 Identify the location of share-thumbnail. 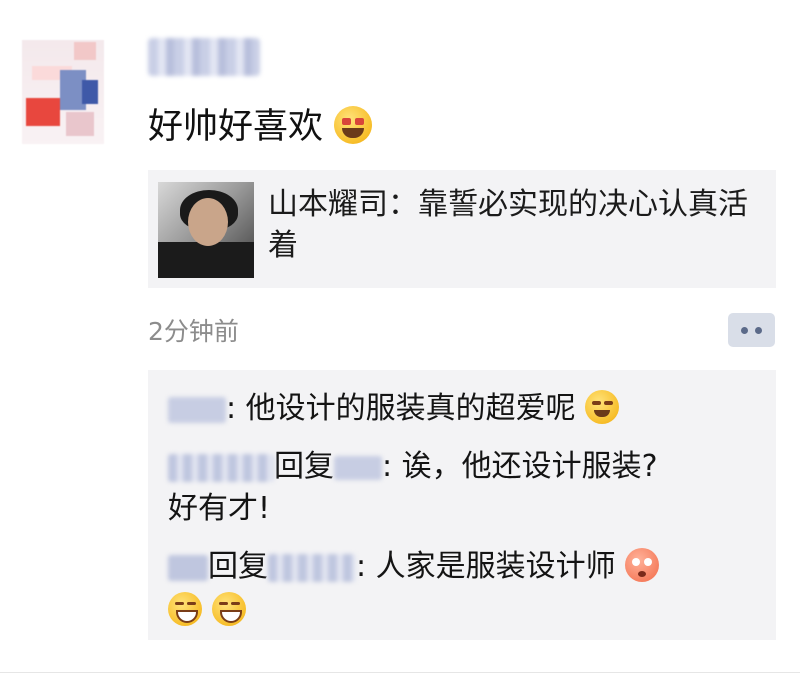
(206, 230).